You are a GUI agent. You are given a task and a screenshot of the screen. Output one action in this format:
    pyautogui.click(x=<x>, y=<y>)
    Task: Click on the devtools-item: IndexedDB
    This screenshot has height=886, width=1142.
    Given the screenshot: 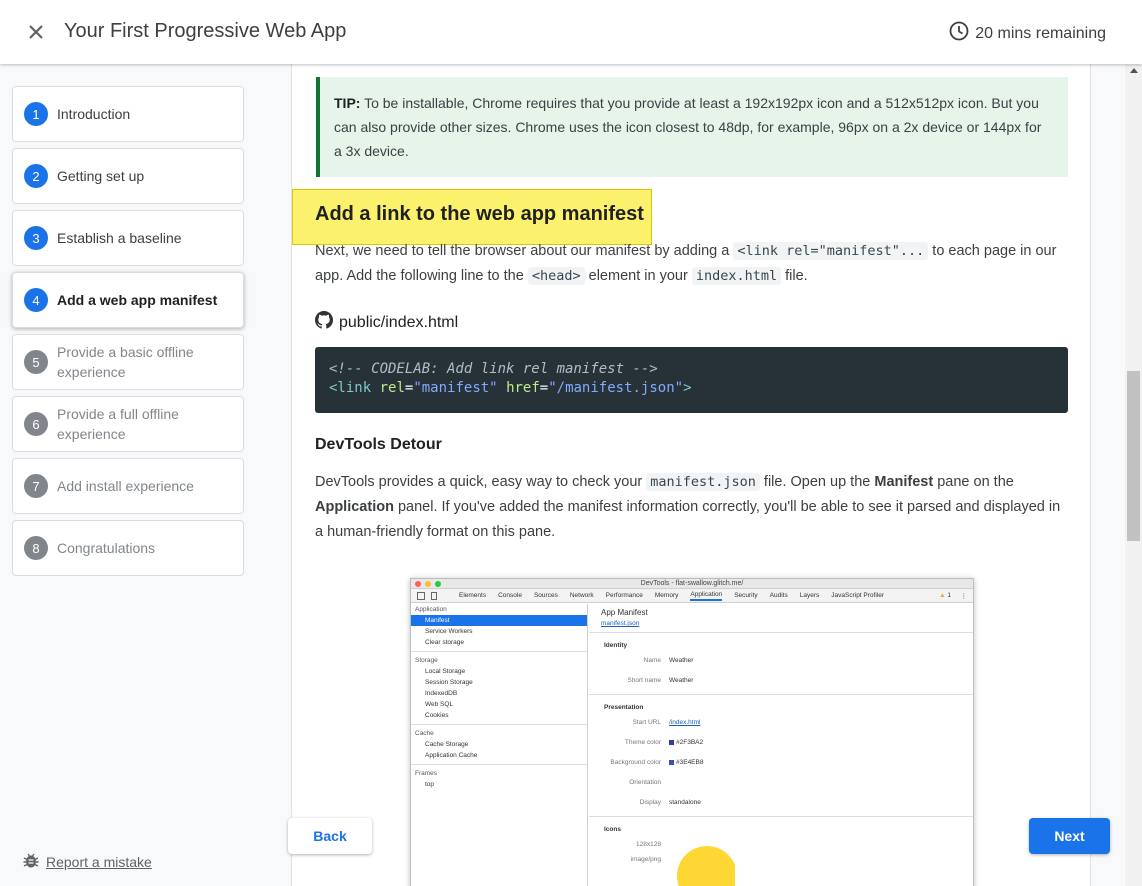 What is the action you would take?
    pyautogui.click(x=441, y=693)
    